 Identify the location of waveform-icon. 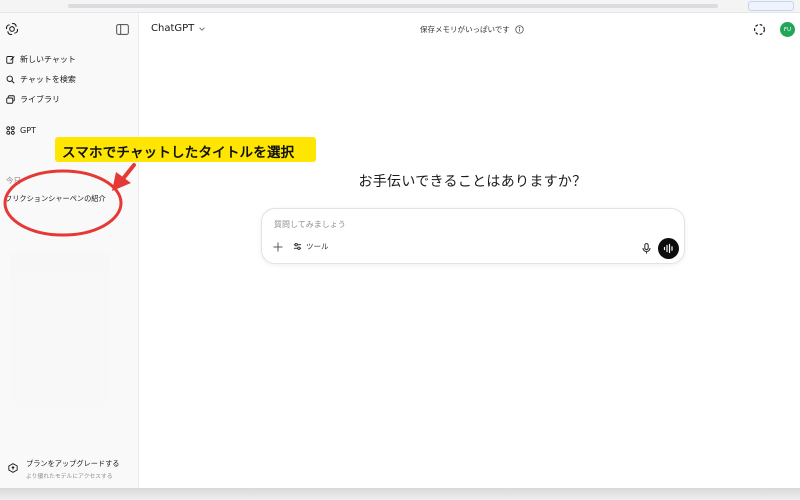
(668, 248).